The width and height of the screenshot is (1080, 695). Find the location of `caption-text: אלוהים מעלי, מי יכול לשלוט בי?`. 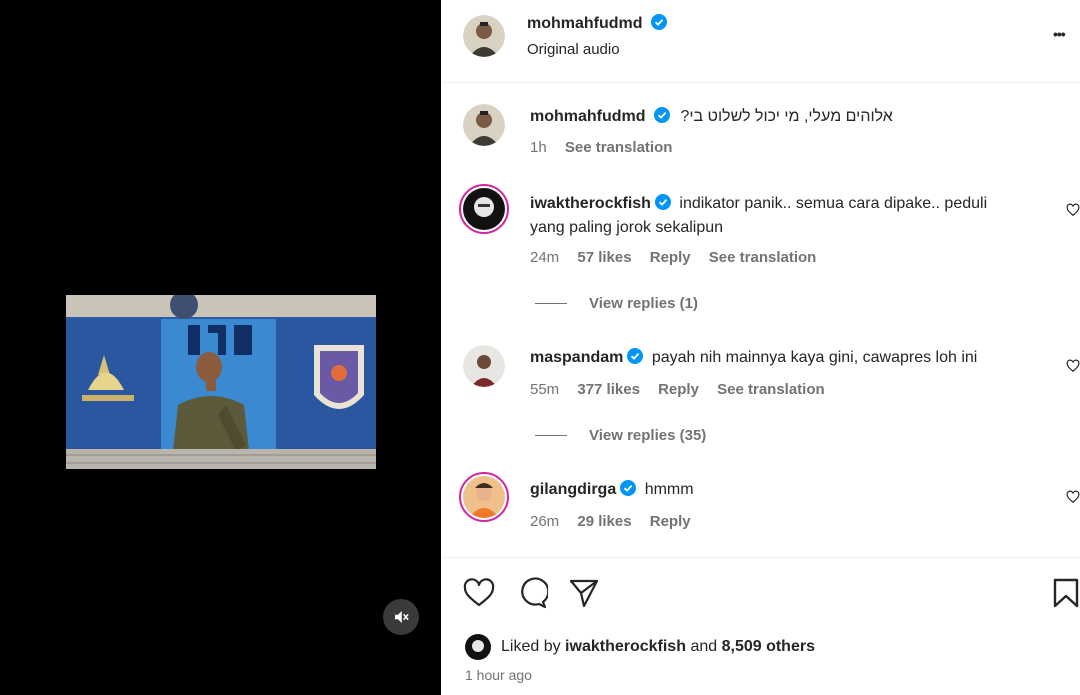

caption-text: אלוהים מעלי, מי יכול לשלוט בי? is located at coordinates (786, 116).